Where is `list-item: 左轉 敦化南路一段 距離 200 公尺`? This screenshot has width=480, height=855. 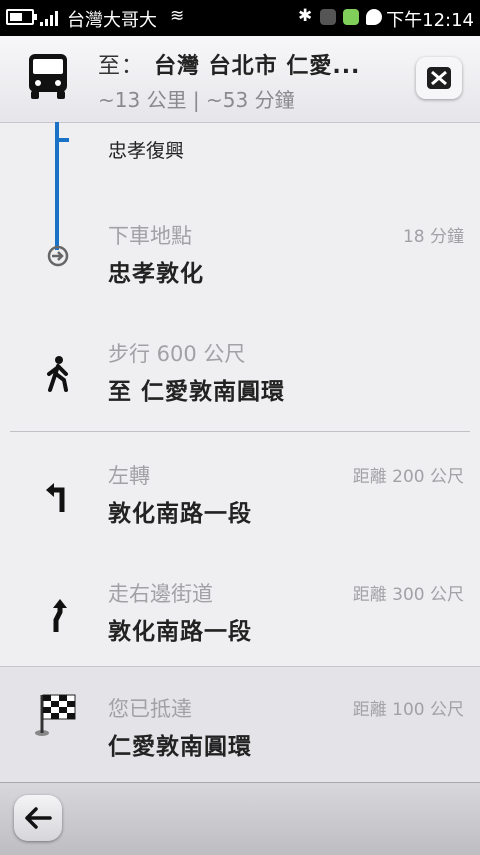 list-item: 左轉 敦化南路一段 距離 200 公尺 is located at coordinates (240, 491).